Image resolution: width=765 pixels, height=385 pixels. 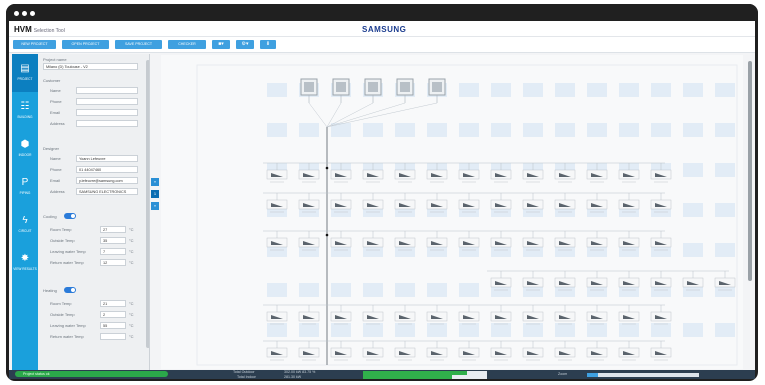 I want to click on field-label: Outside Temp, so click(x=62, y=240).